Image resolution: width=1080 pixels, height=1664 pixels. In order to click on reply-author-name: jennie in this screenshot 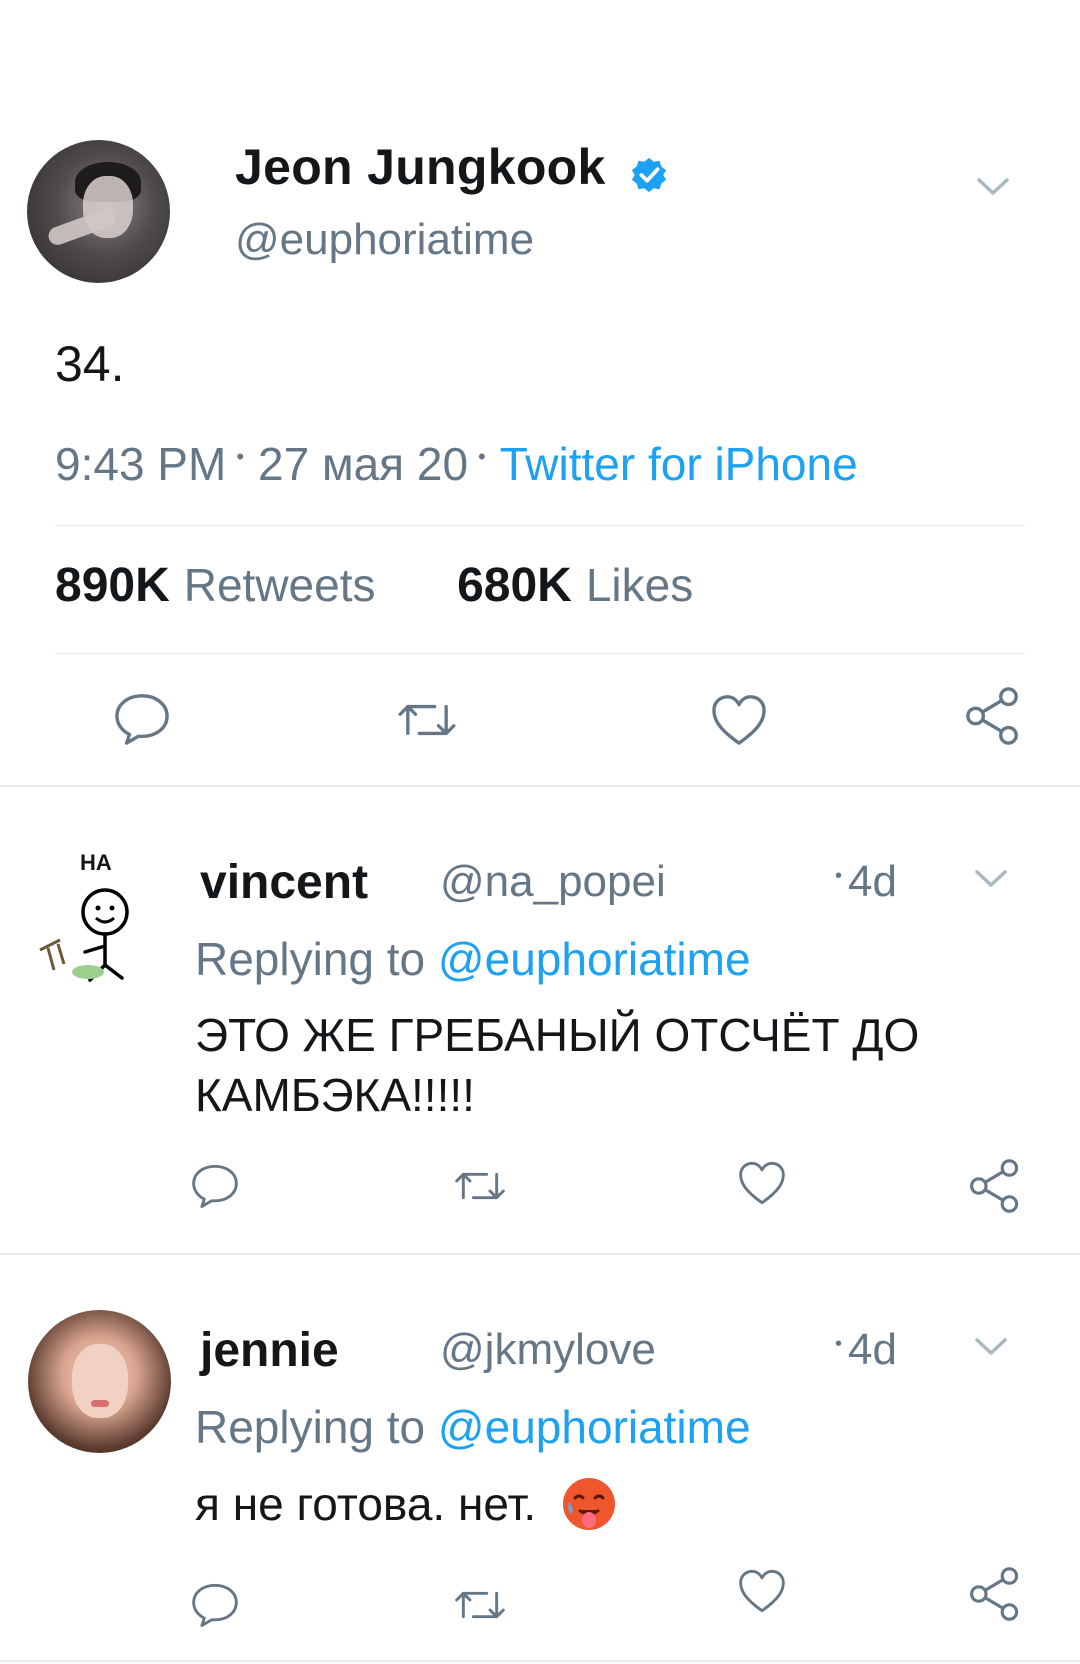, I will do `click(269, 1350)`.